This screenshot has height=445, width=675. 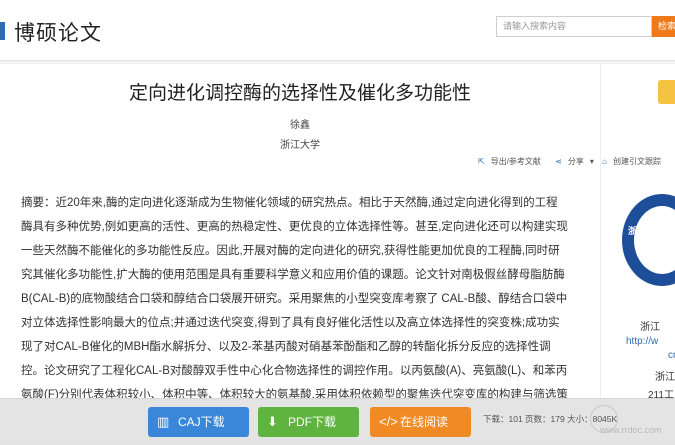 What do you see at coordinates (424, 422) in the screenshot?
I see `read-online-label: 在线阅读` at bounding box center [424, 422].